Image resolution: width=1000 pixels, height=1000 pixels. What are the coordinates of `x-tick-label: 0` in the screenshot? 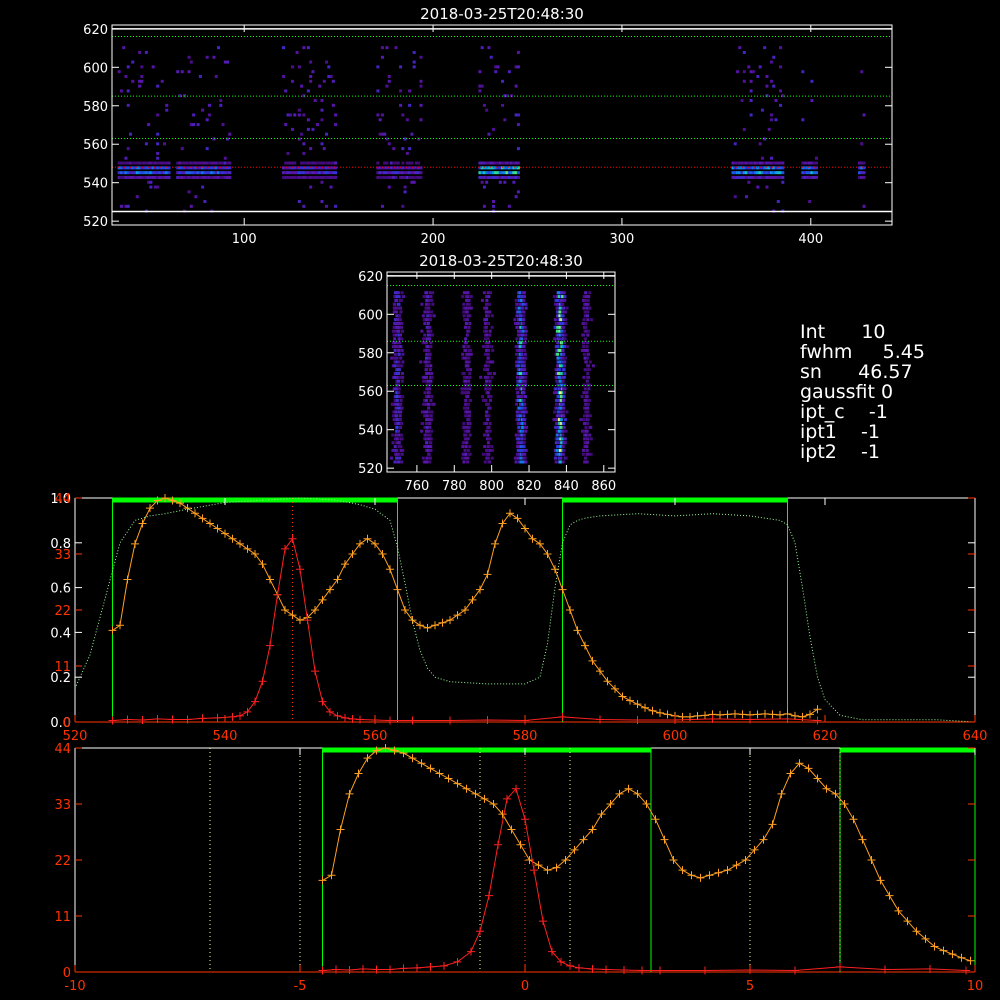 It's located at (525, 986).